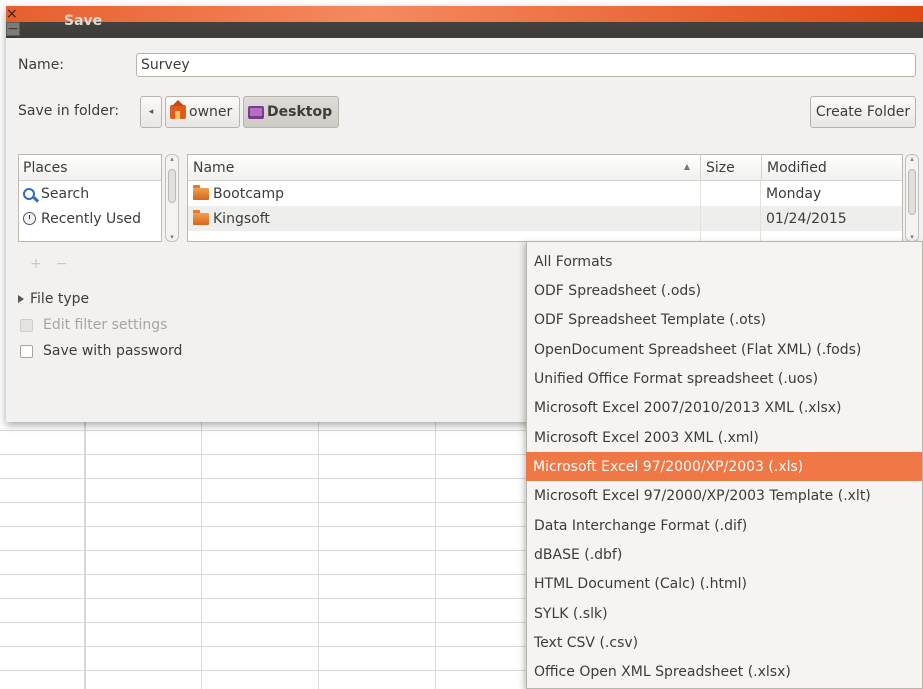 The width and height of the screenshot is (923, 689). What do you see at coordinates (214, 168) in the screenshot?
I see `column-label: Name` at bounding box center [214, 168].